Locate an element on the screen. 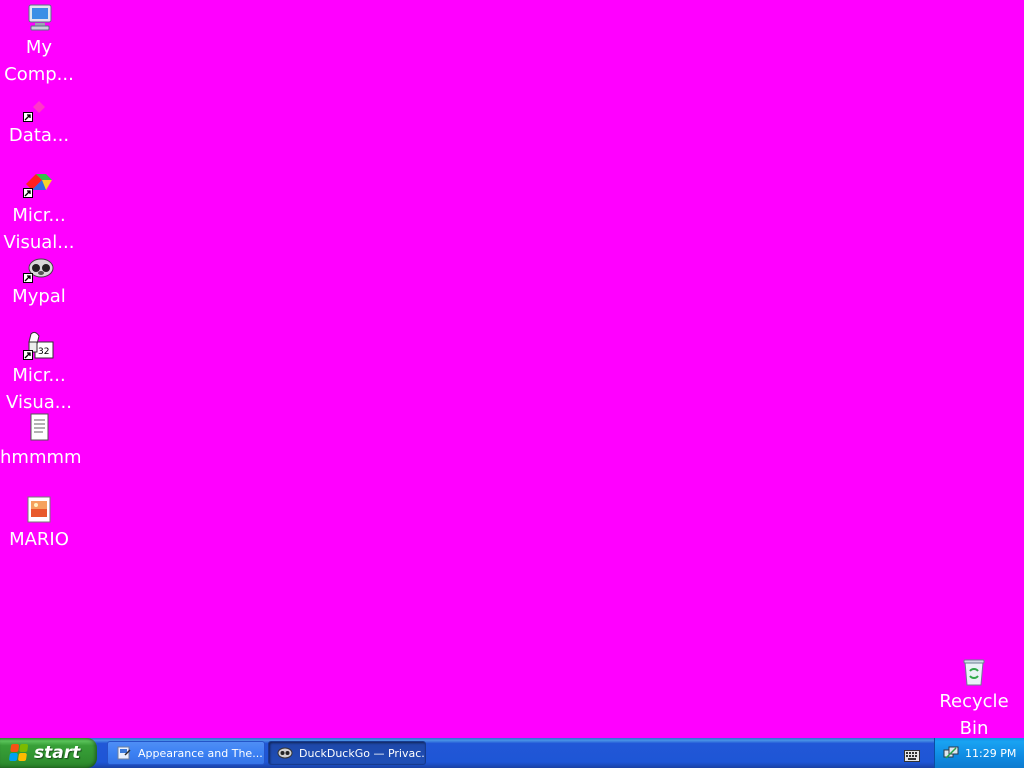  my-computer-icon is located at coordinates (39, 18).